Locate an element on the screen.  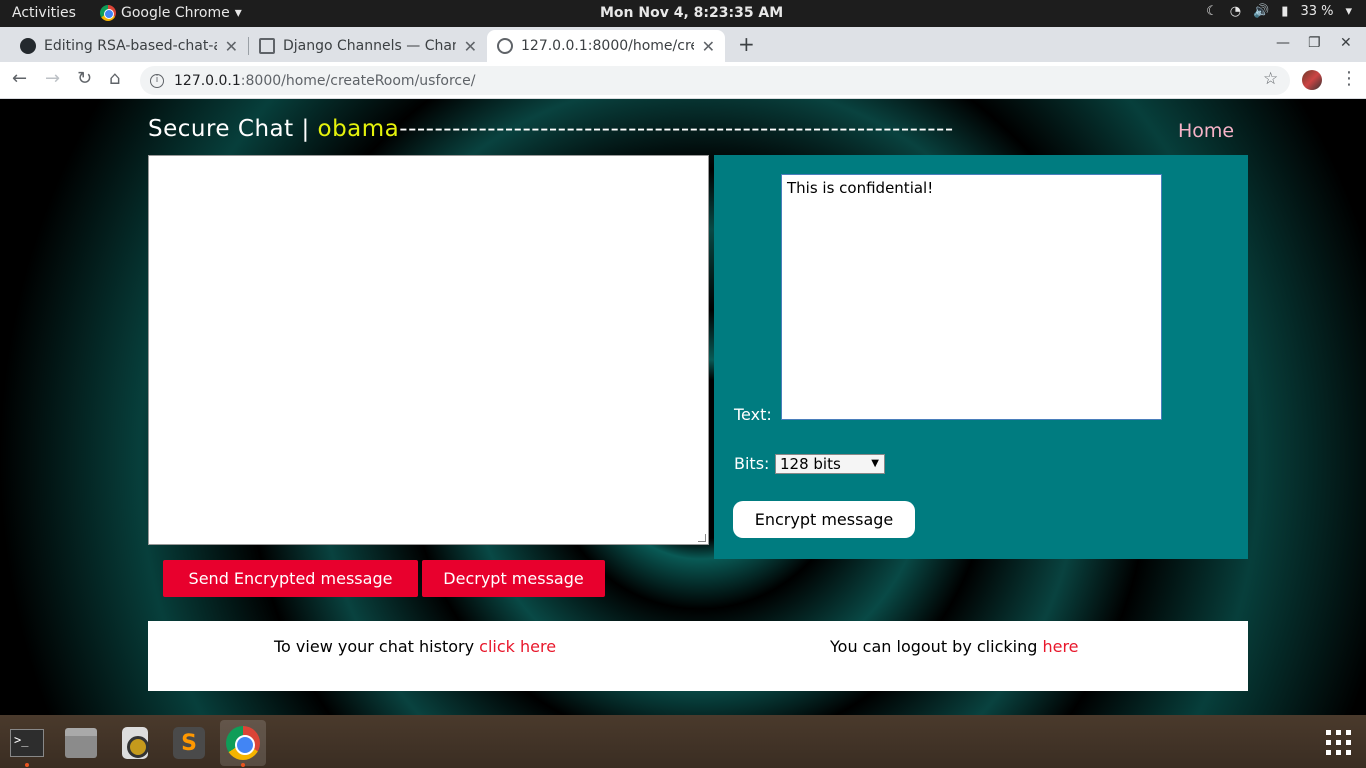
reload-button: ↻ is located at coordinates (84, 78).